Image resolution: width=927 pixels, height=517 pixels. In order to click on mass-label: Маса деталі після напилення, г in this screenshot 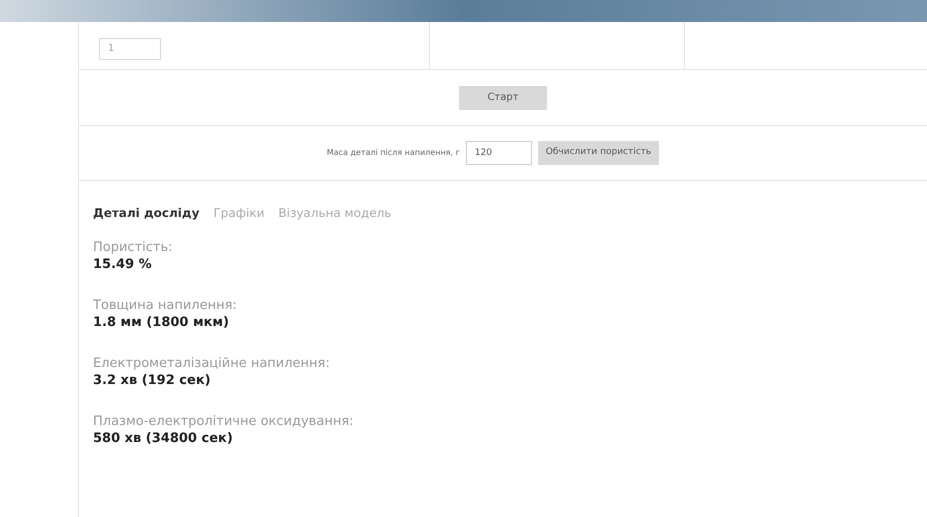, I will do `click(393, 153)`.